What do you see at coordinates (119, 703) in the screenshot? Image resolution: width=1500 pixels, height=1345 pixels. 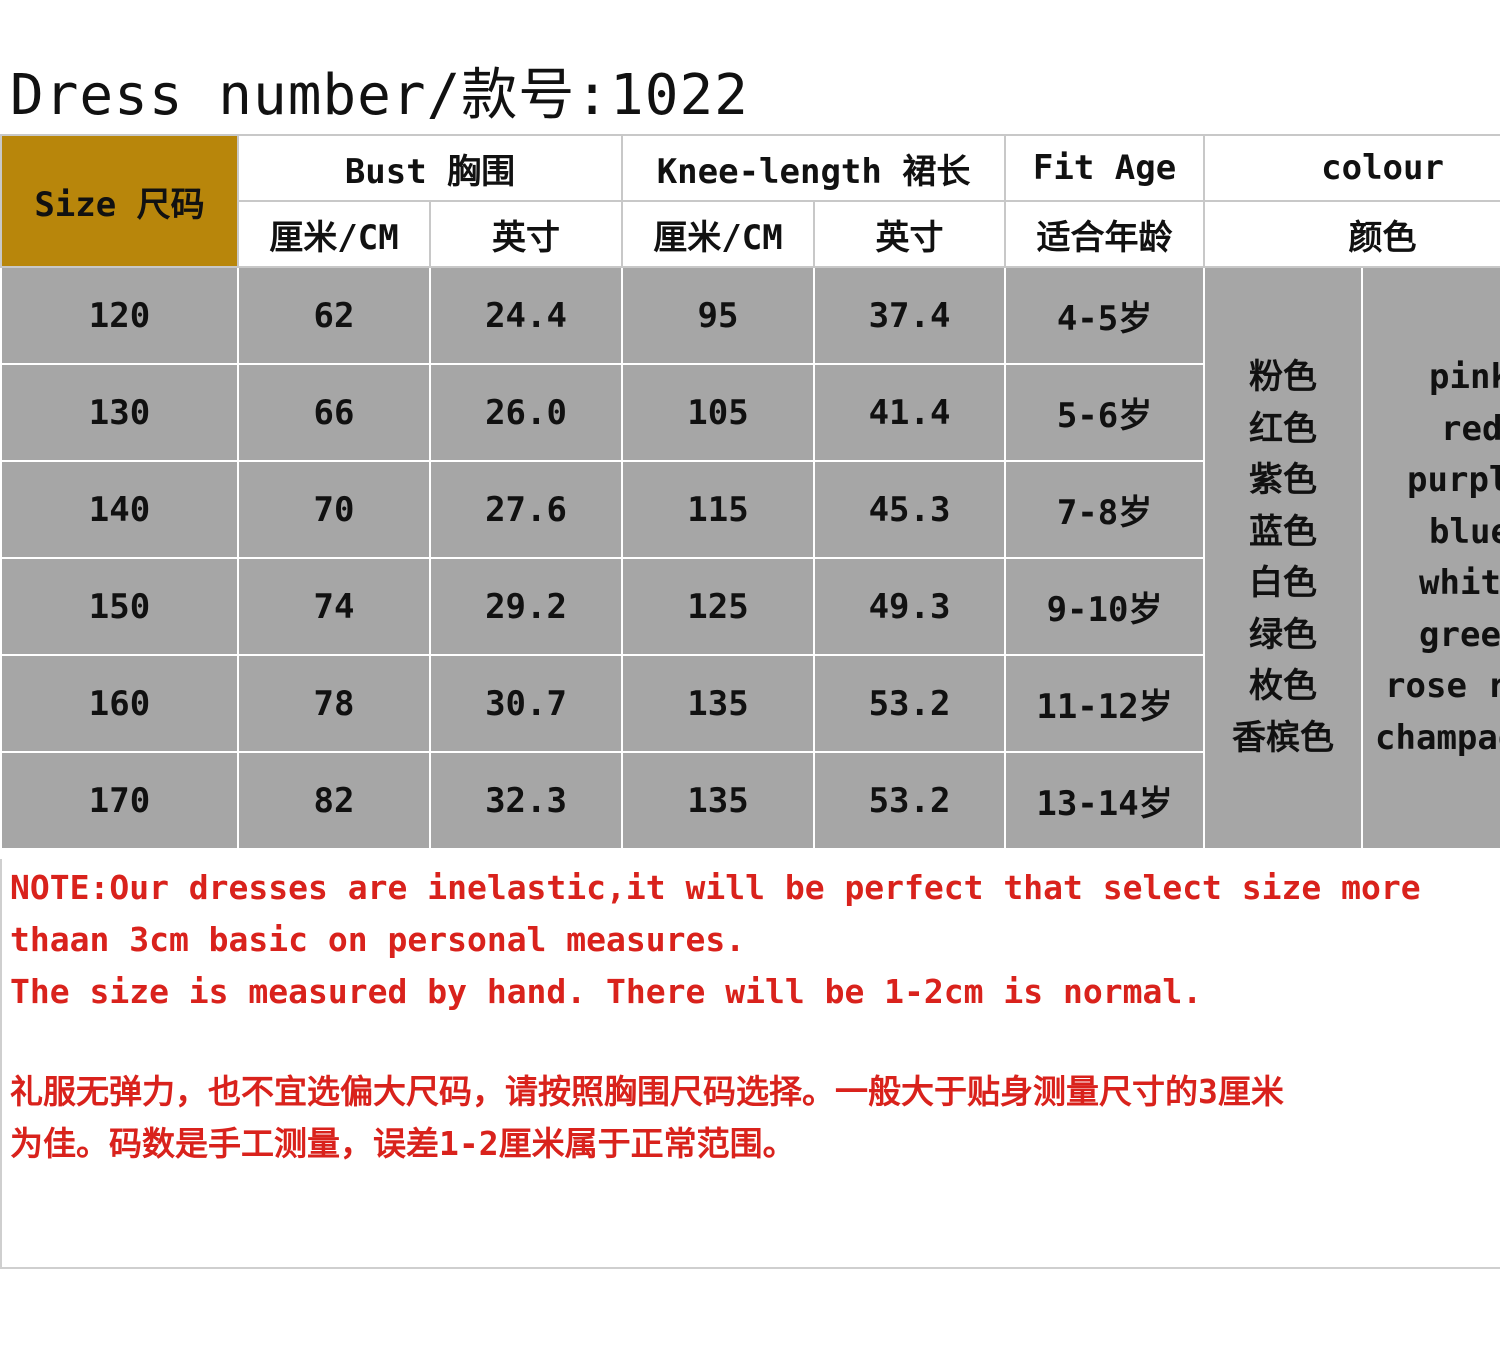 I see `size-cell: 160` at bounding box center [119, 703].